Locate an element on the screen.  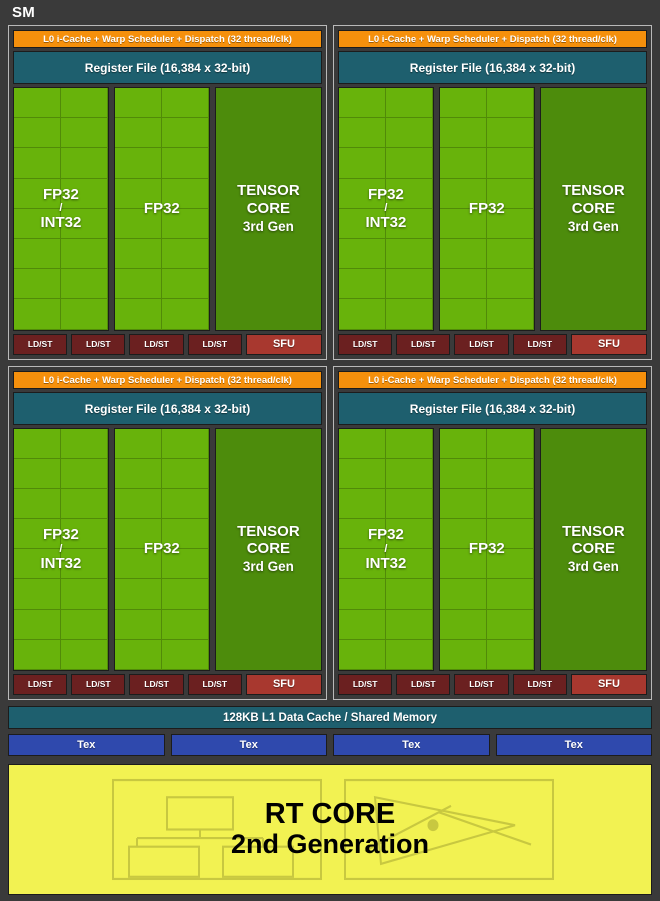
tex-unit-1: Tex is located at coordinates (248, 745).